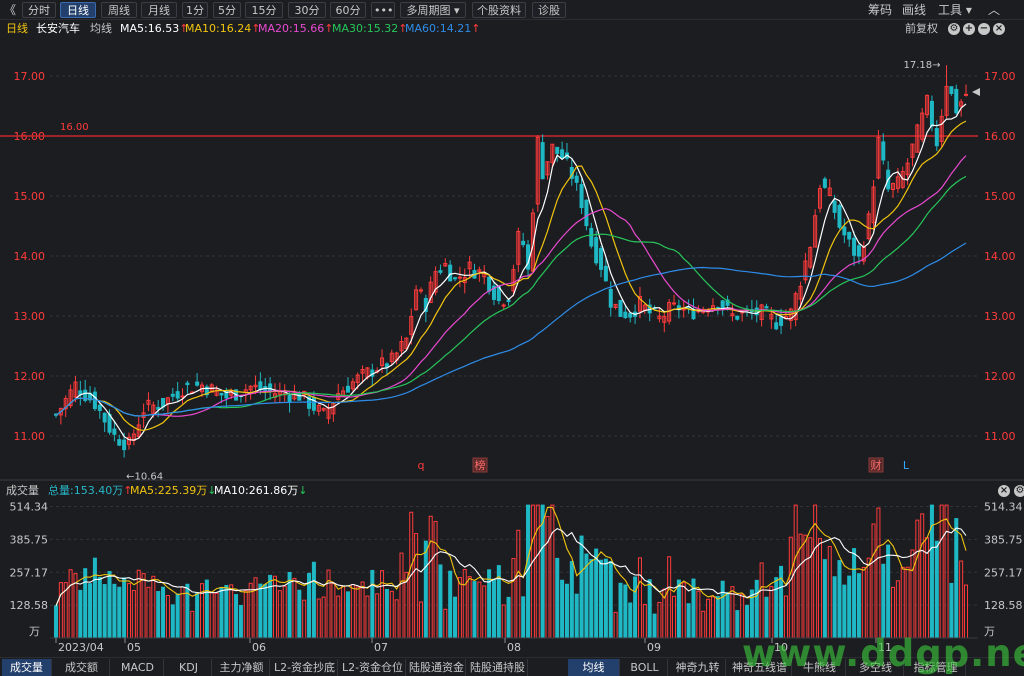  I want to click on indicator-tab-8: 陆股通持股, so click(498, 667).